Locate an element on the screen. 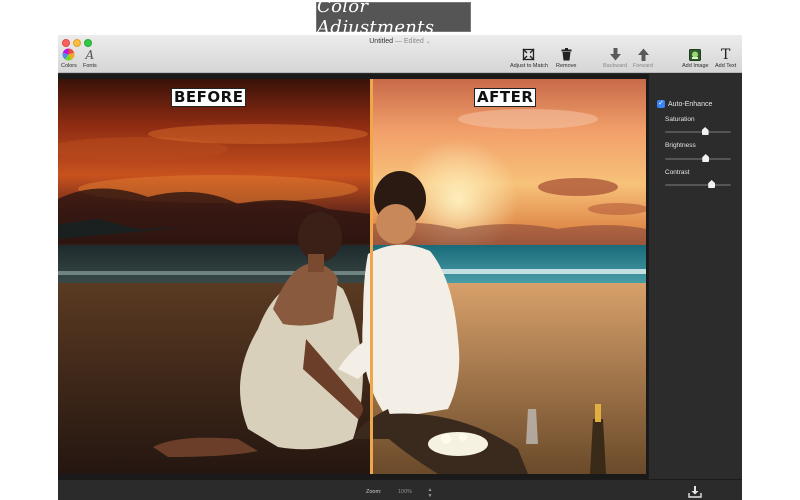 This screenshot has width=800, height=500. forward-label: Forward is located at coordinates (643, 66).